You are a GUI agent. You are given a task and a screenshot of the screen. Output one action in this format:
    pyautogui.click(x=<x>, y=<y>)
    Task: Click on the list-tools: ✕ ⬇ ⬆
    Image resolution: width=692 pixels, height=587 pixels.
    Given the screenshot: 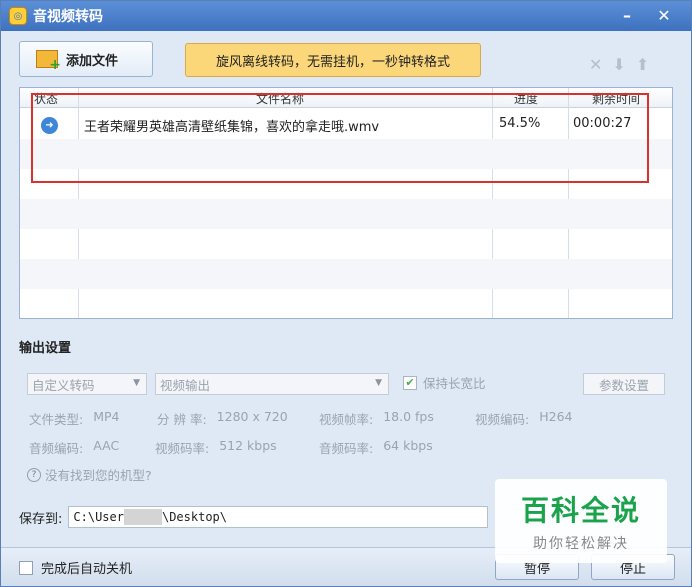 What is the action you would take?
    pyautogui.click(x=619, y=64)
    